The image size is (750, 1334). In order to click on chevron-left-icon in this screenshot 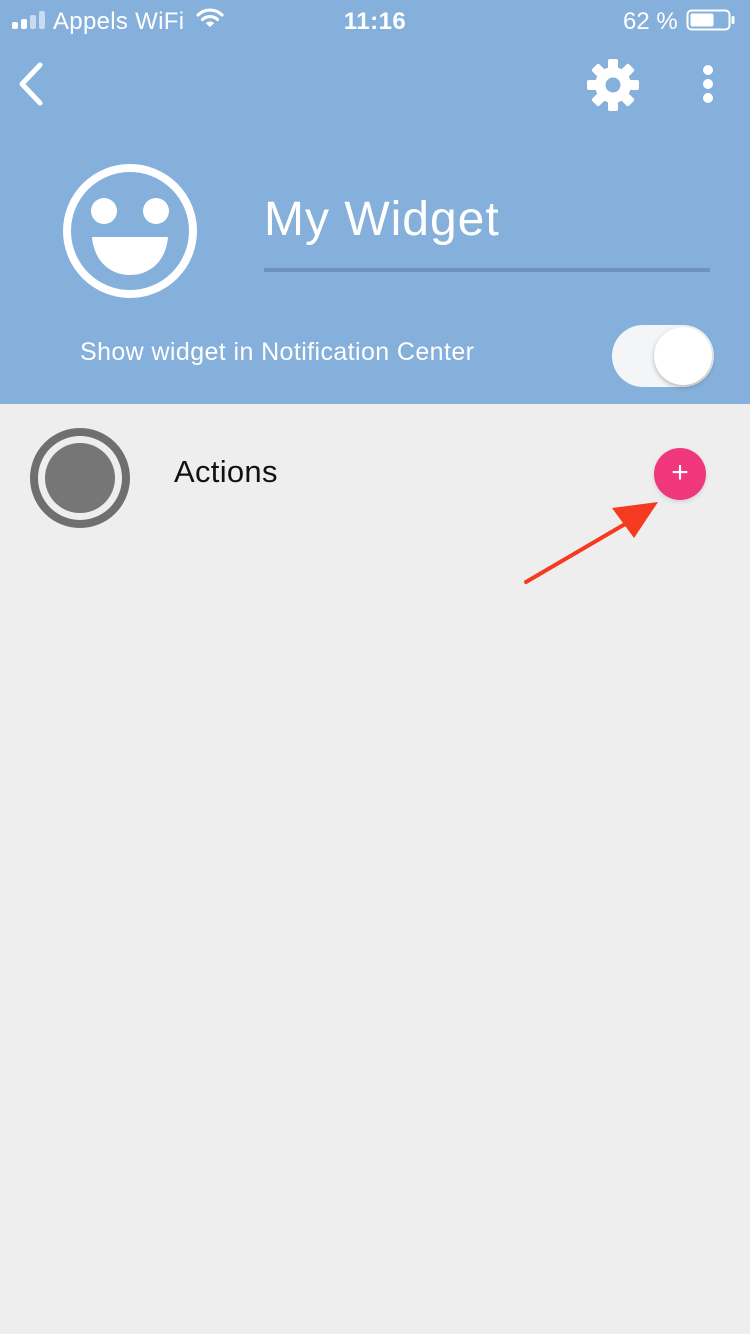, I will do `click(31, 84)`.